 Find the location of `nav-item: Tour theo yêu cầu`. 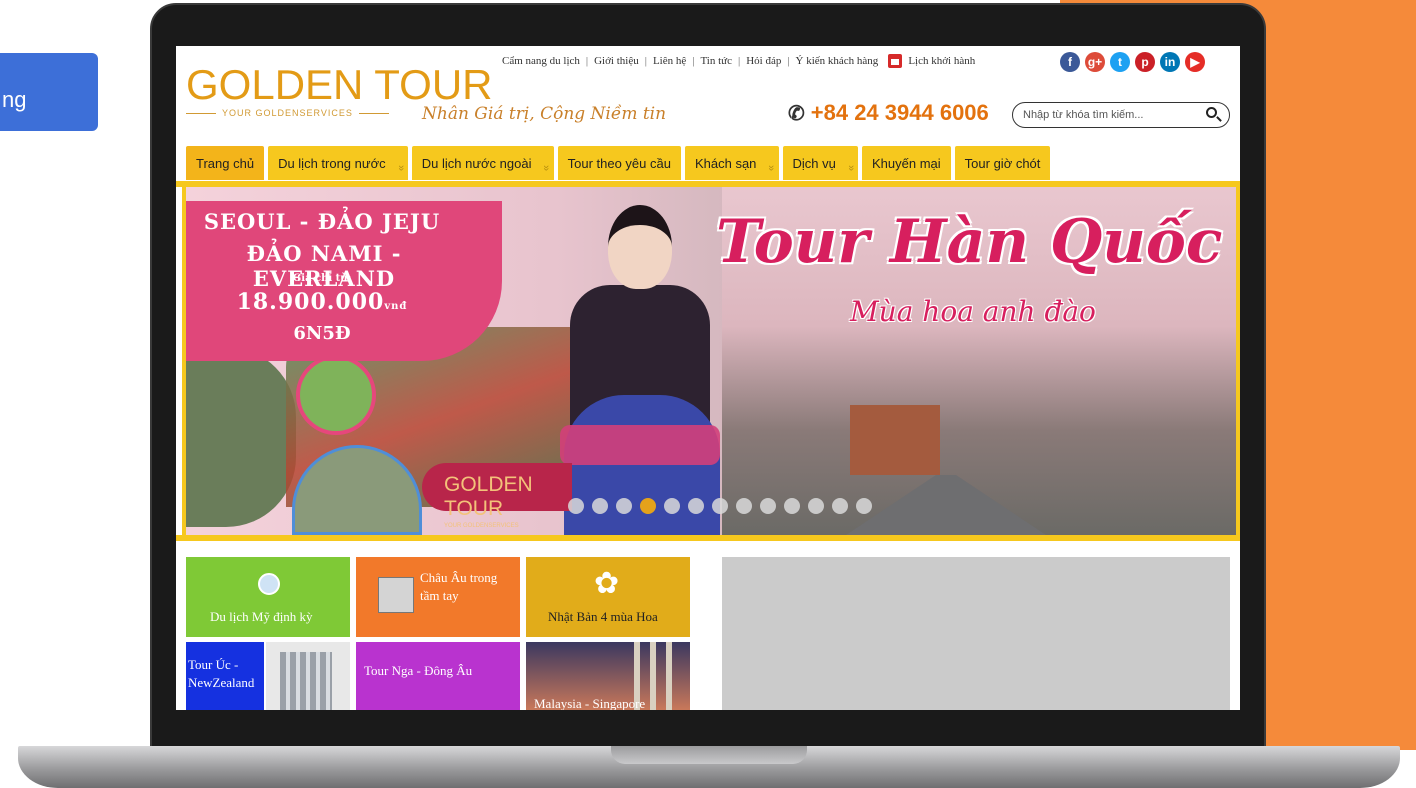

nav-item: Tour theo yêu cầu is located at coordinates (619, 163).